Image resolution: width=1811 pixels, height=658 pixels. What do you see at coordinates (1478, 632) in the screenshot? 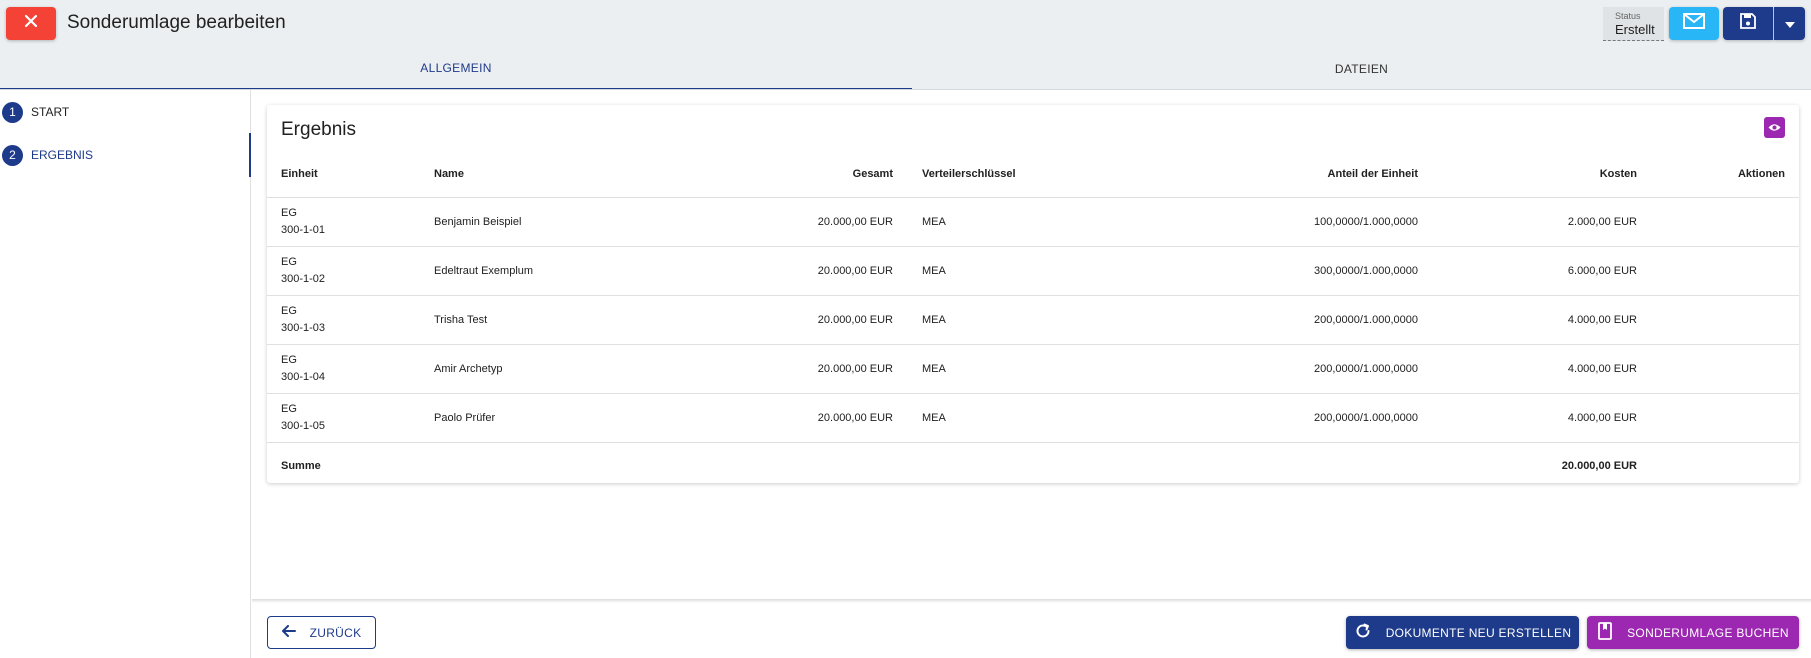
I see `regenerate-documents-label: DOKUMENTE NEU ERSTELLEN` at bounding box center [1478, 632].